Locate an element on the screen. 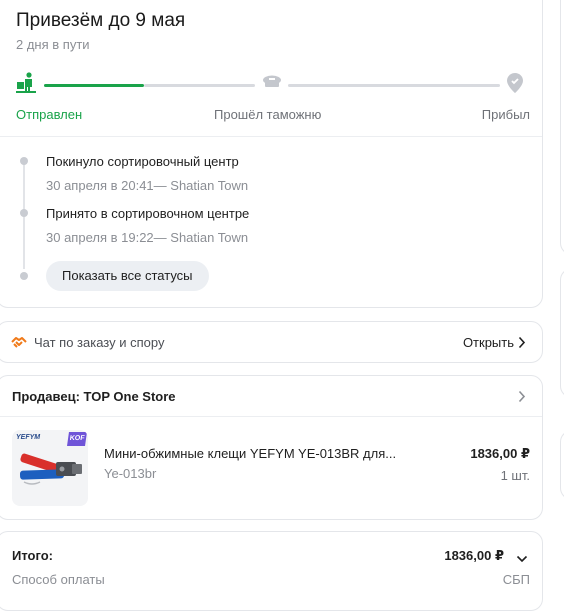 This screenshot has height=611, width=564. total-label: Итого: is located at coordinates (32, 555).